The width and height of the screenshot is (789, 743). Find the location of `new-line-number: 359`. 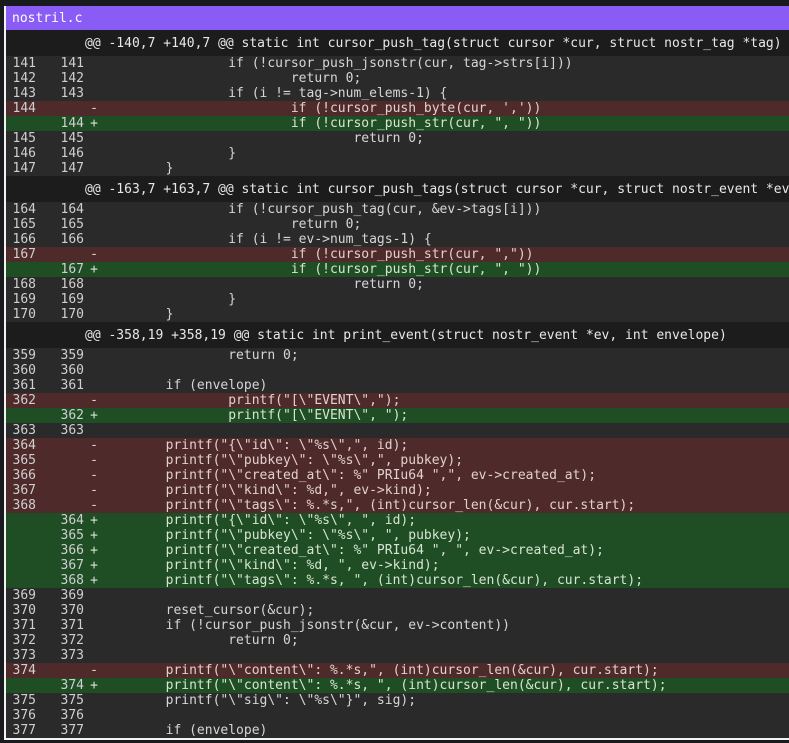

new-line-number: 359 is located at coordinates (72, 355).